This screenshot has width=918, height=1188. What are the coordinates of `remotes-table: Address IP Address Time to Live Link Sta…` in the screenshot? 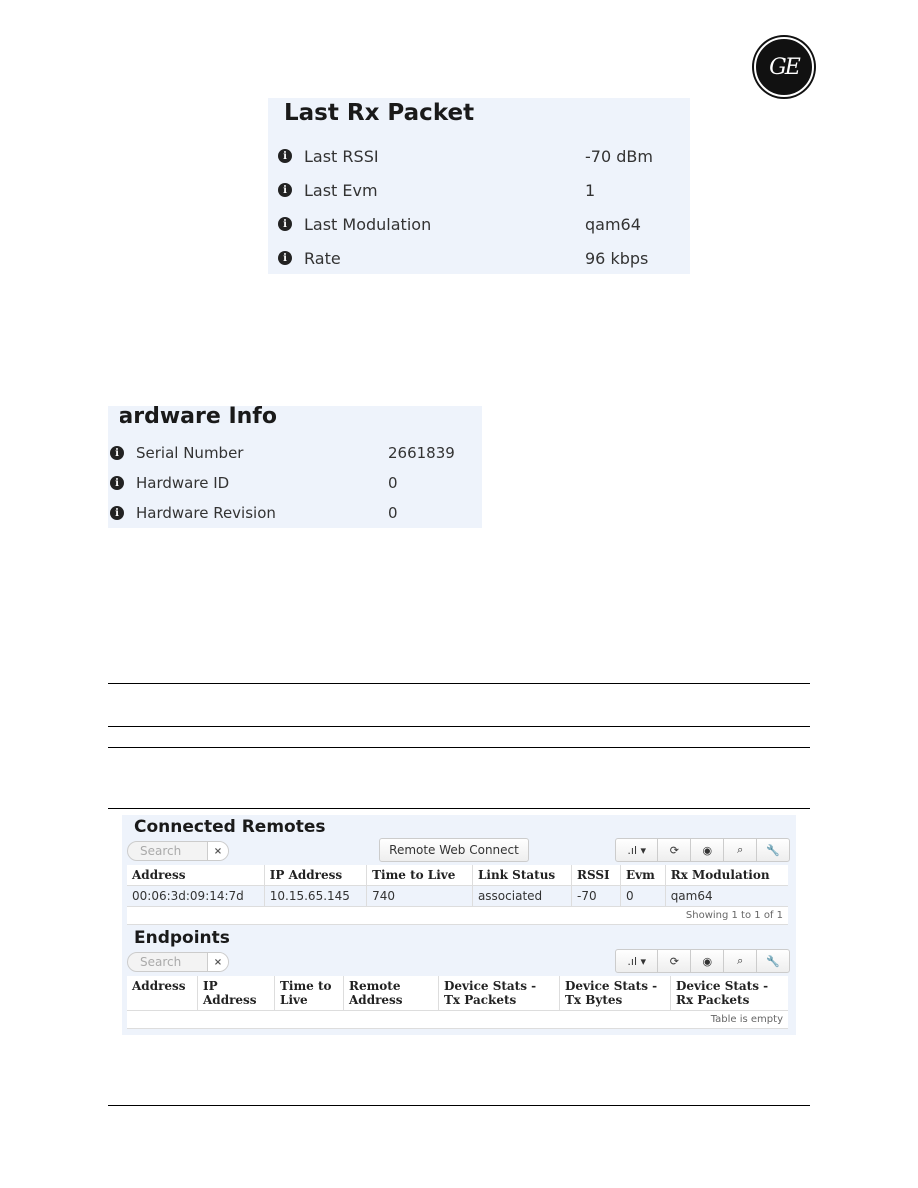 It's located at (457, 895).